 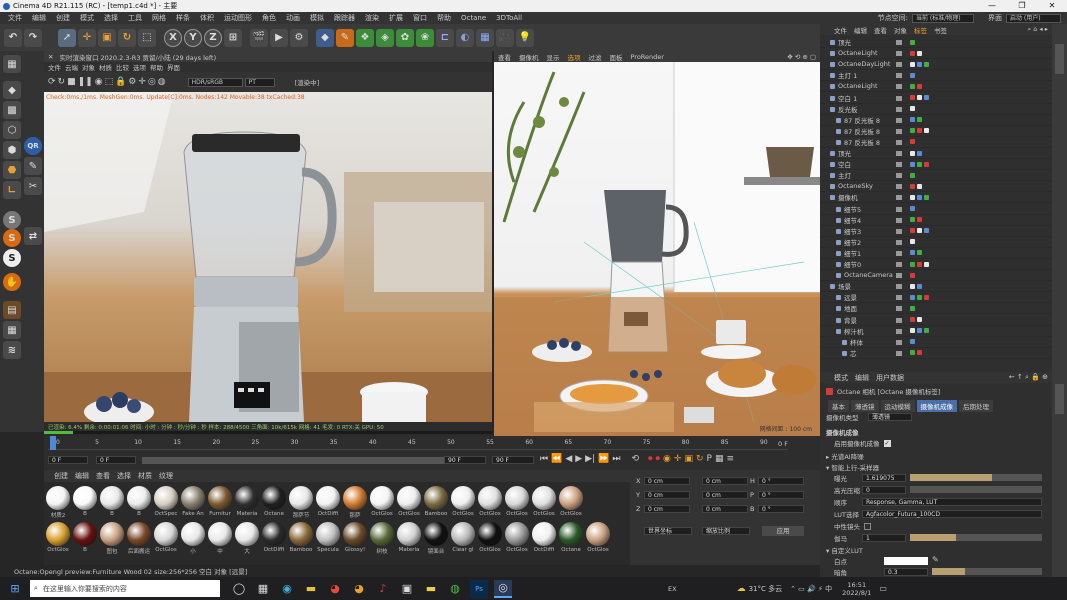 I want to click on object-row: 细节1, so click(x=936, y=253).